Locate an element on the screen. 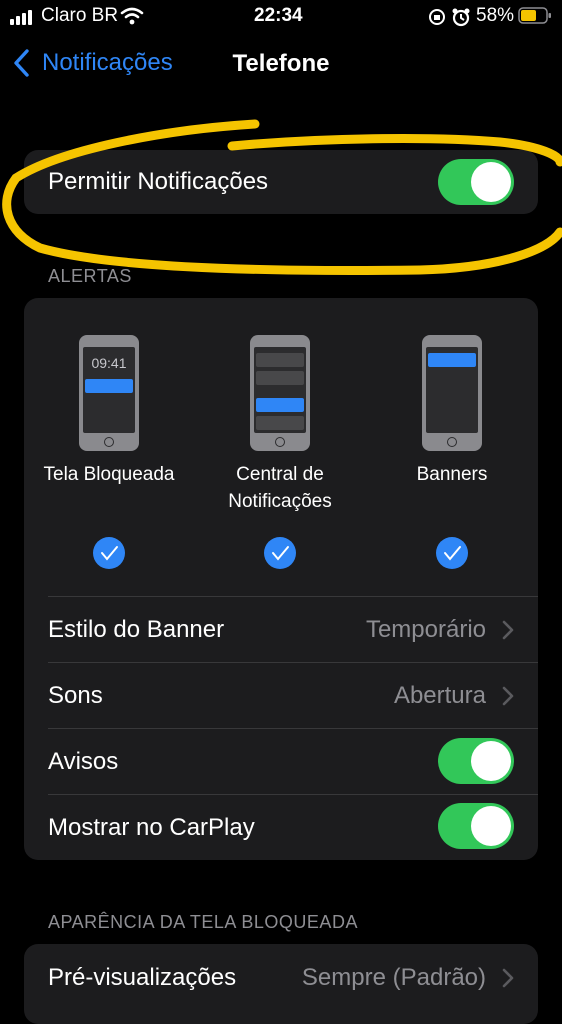  lock-screen-check is located at coordinates (109, 553).